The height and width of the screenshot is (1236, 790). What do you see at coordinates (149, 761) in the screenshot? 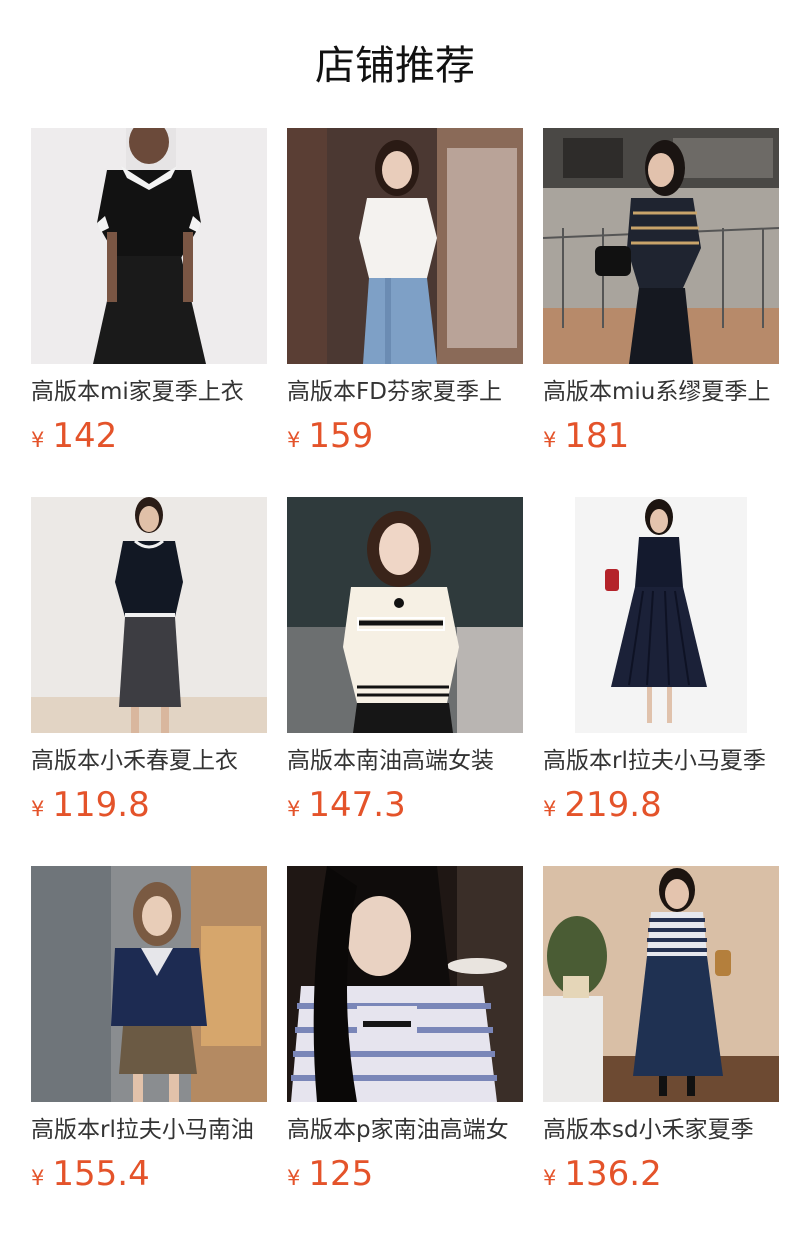
I see `product-name: 高版本小禾春夏上衣` at bounding box center [149, 761].